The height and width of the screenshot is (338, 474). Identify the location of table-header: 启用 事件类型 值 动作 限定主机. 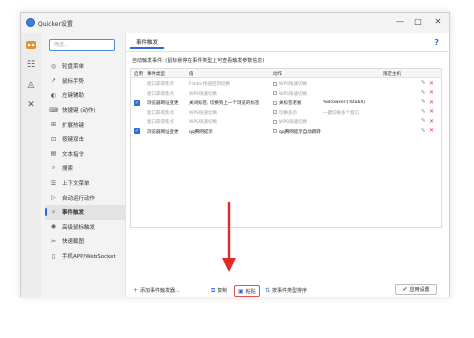
(286, 73).